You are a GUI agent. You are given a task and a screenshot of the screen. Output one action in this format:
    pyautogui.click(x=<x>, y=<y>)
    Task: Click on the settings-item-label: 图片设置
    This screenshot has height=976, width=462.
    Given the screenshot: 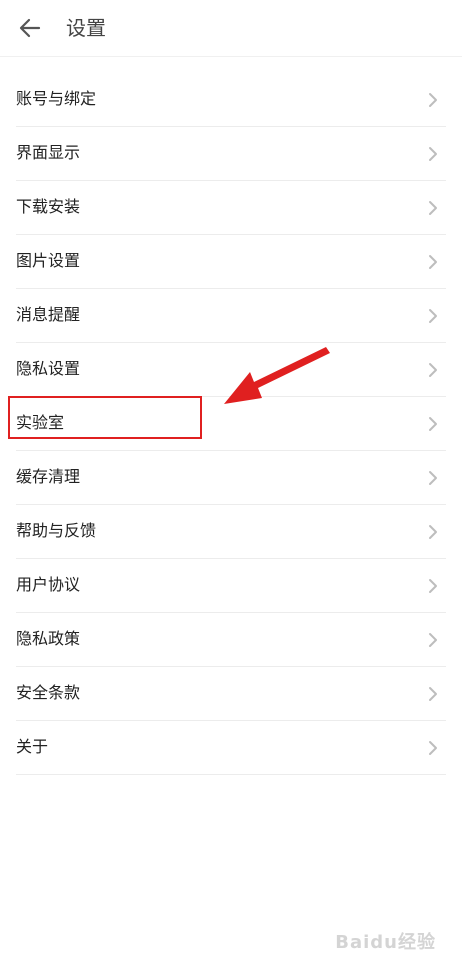 What is the action you would take?
    pyautogui.click(x=48, y=260)
    